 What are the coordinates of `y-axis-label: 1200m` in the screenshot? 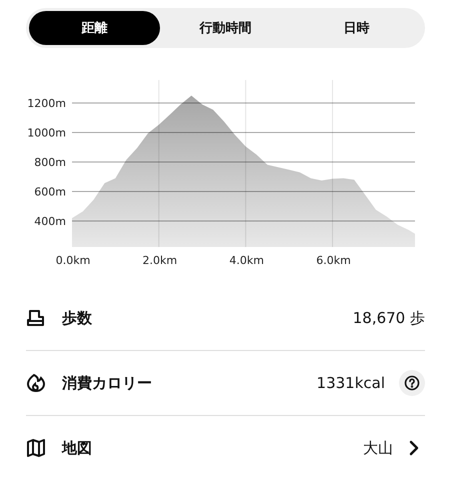 It's located at (46, 103).